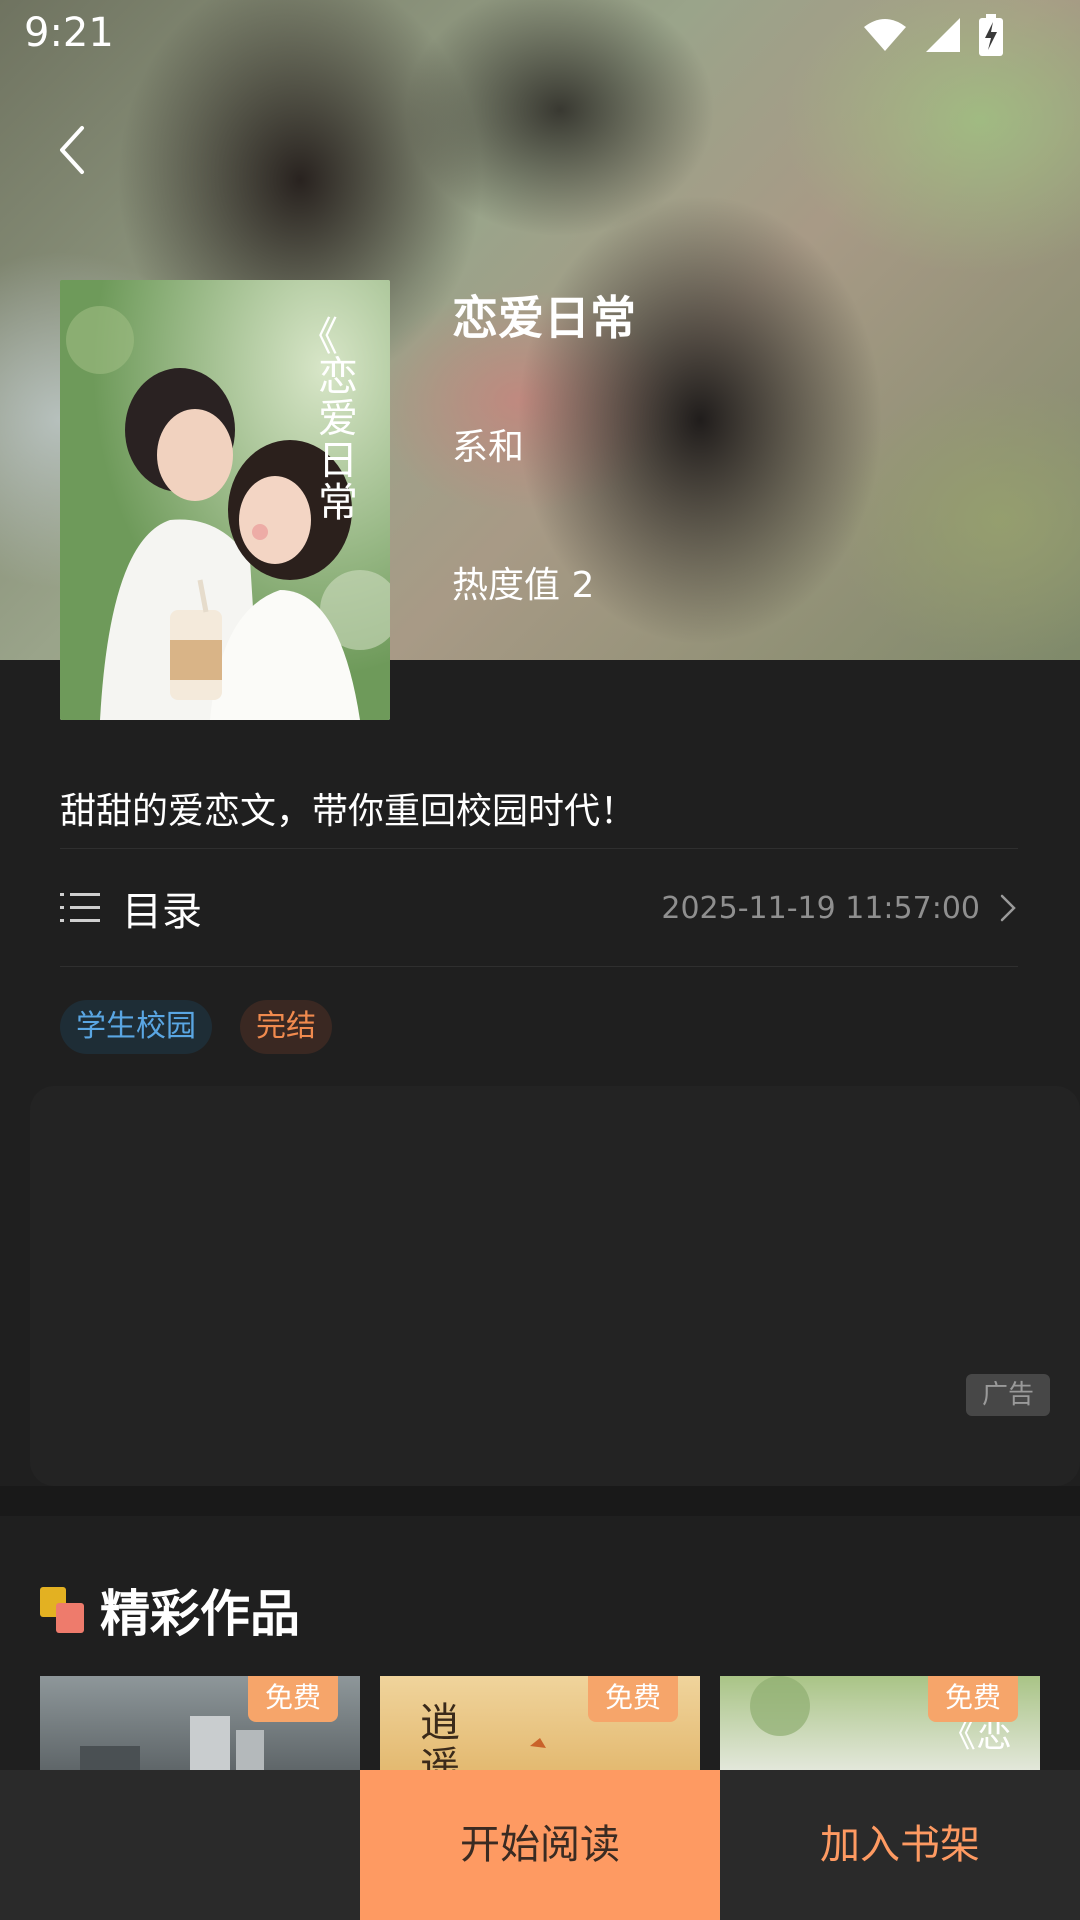  I want to click on list-icon, so click(80, 907).